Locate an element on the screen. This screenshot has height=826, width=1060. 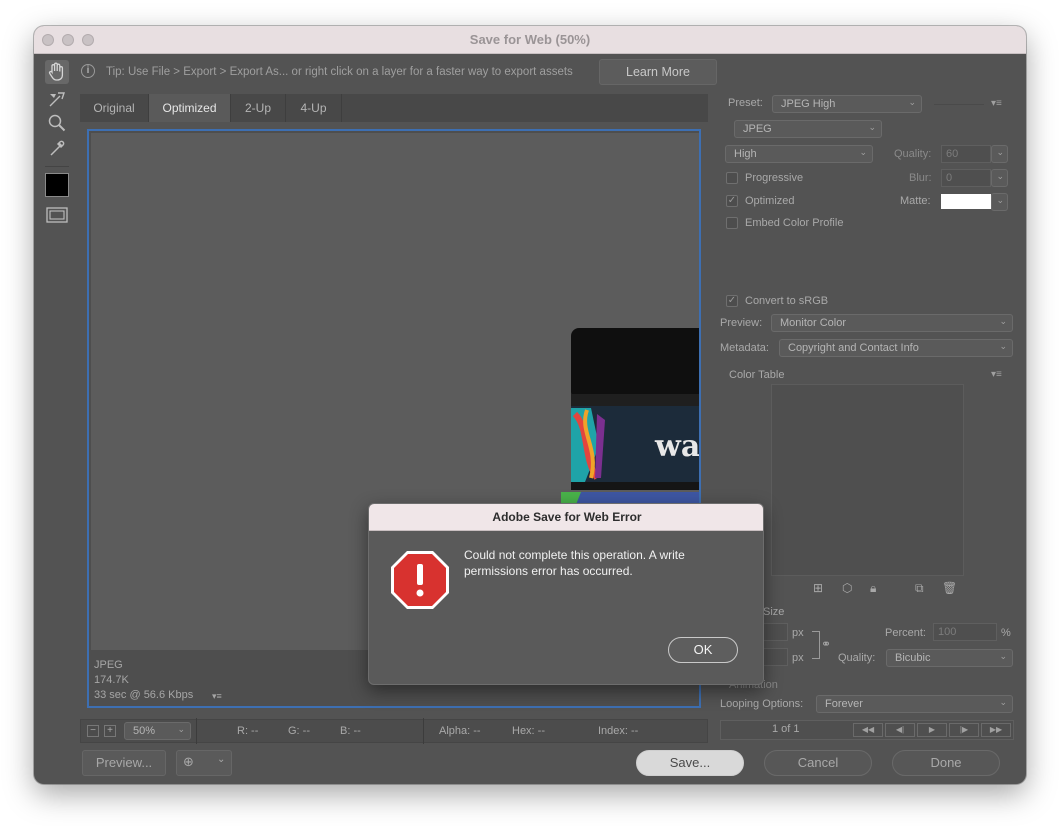
shift-web-safe-icon: ⬡ is located at coordinates (847, 588).